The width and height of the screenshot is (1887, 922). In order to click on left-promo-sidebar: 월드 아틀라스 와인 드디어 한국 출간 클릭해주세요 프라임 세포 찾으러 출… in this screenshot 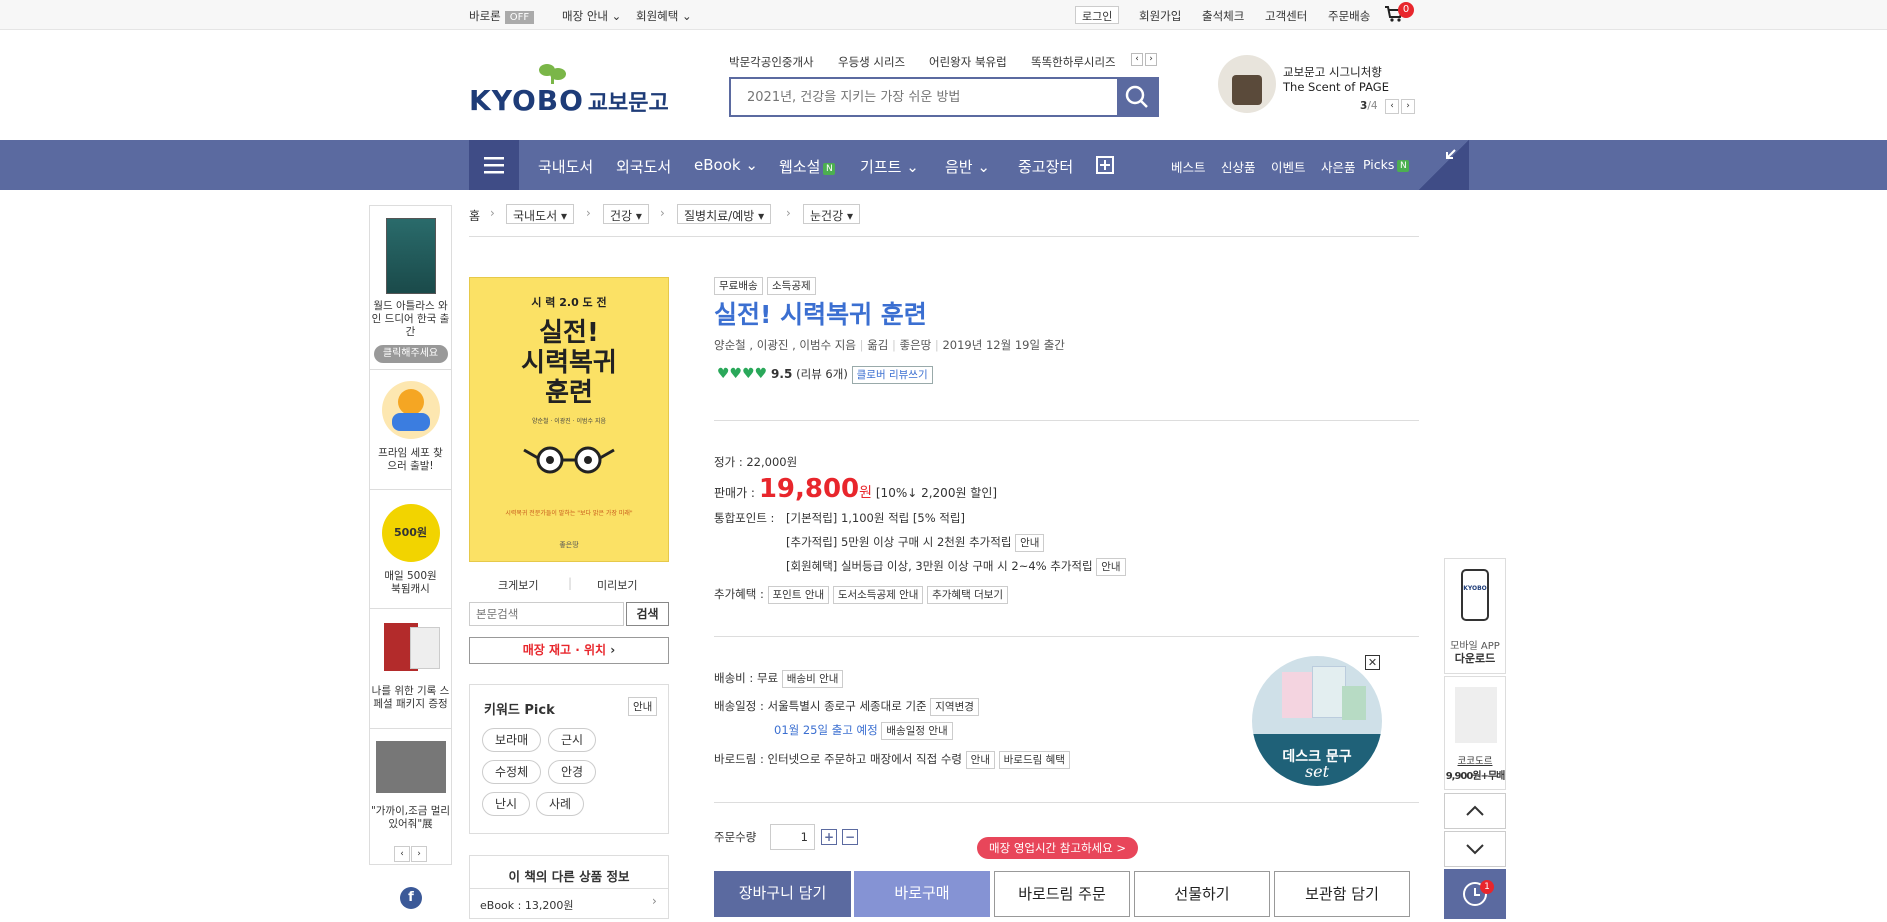, I will do `click(410, 535)`.